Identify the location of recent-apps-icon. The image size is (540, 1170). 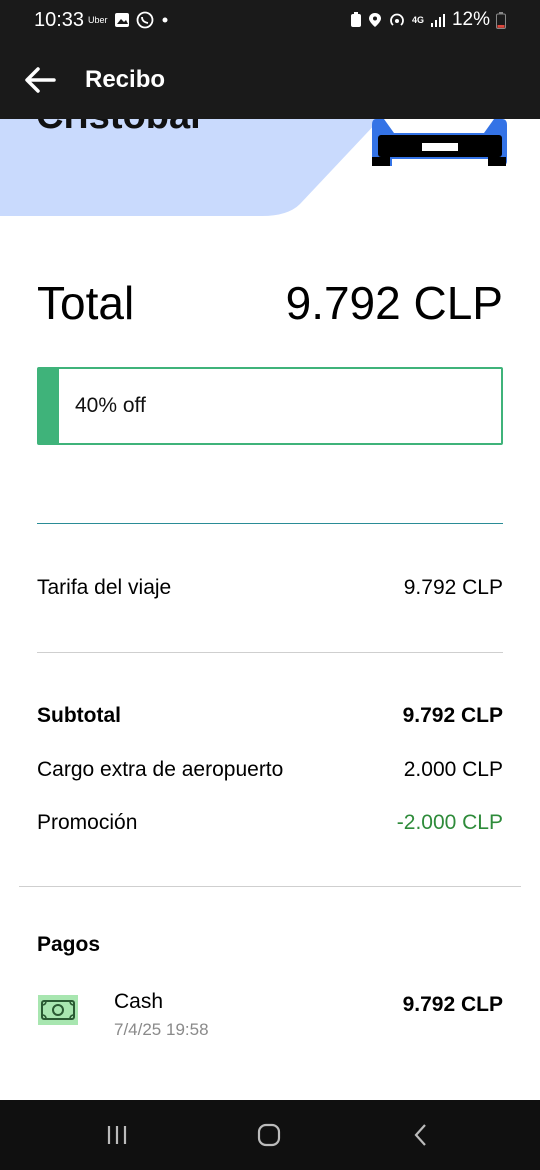
(117, 1135).